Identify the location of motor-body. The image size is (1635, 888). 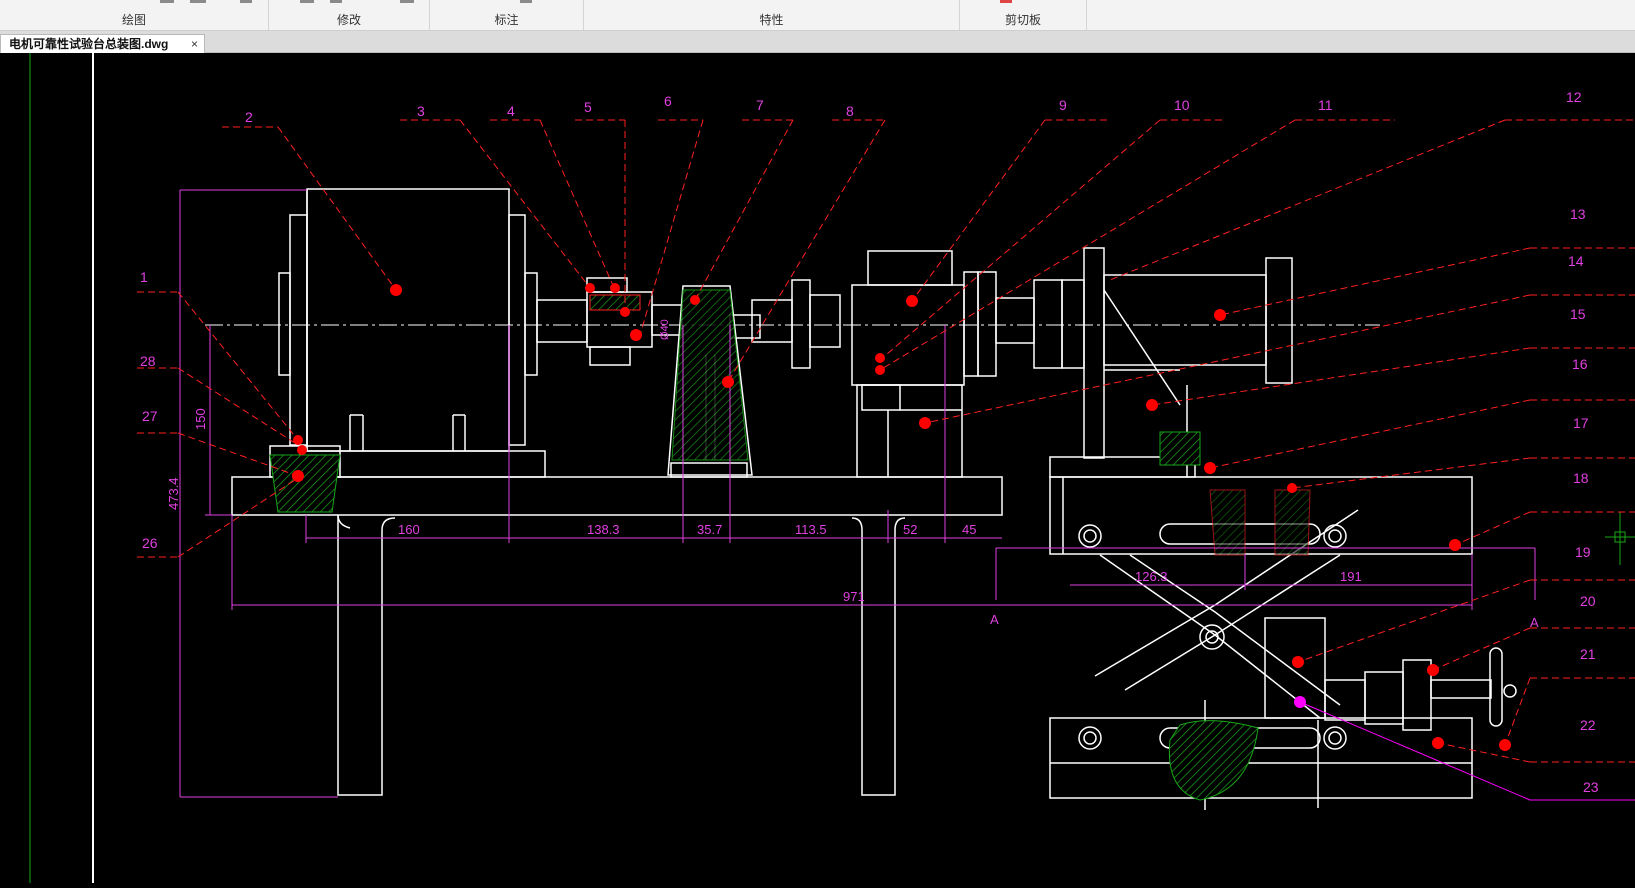
(408, 320).